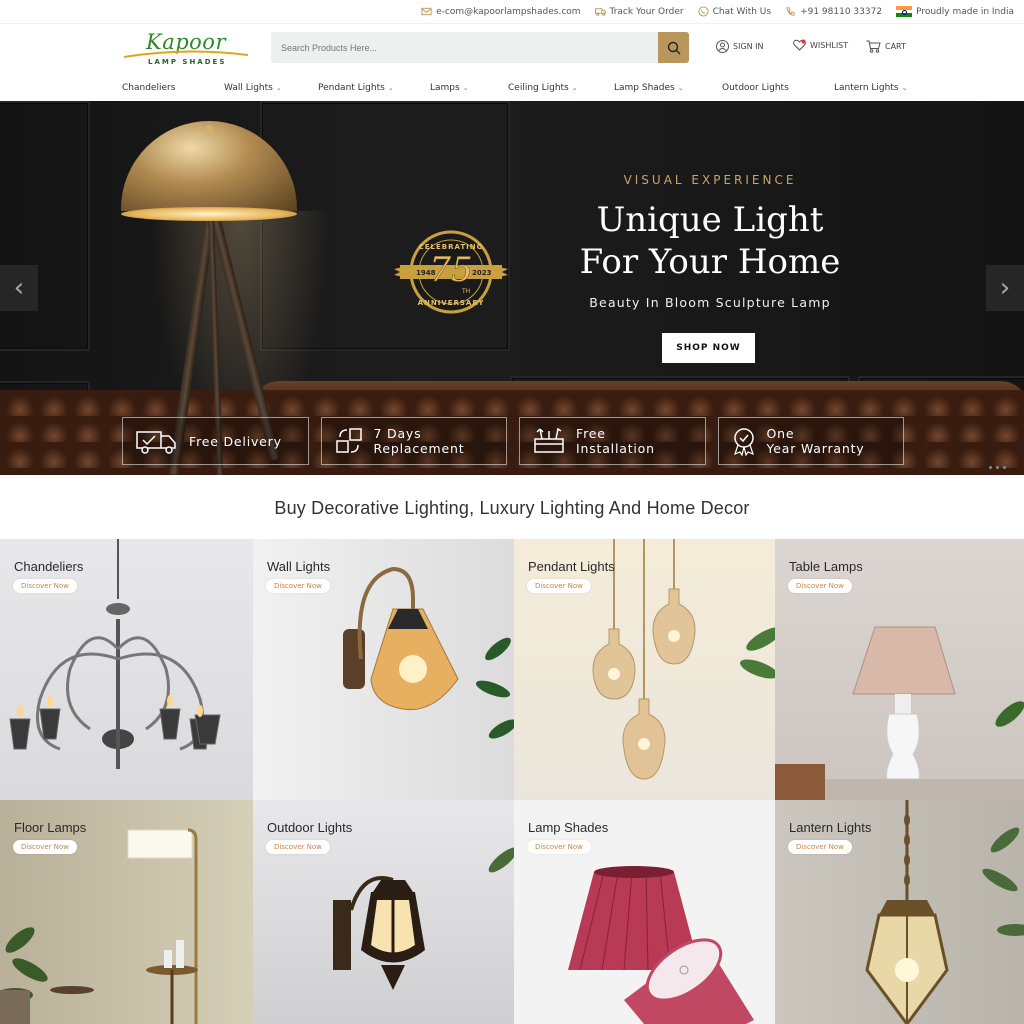 This screenshot has width=1024, height=1024. I want to click on nav-label: Chandeliers, so click(149, 88).